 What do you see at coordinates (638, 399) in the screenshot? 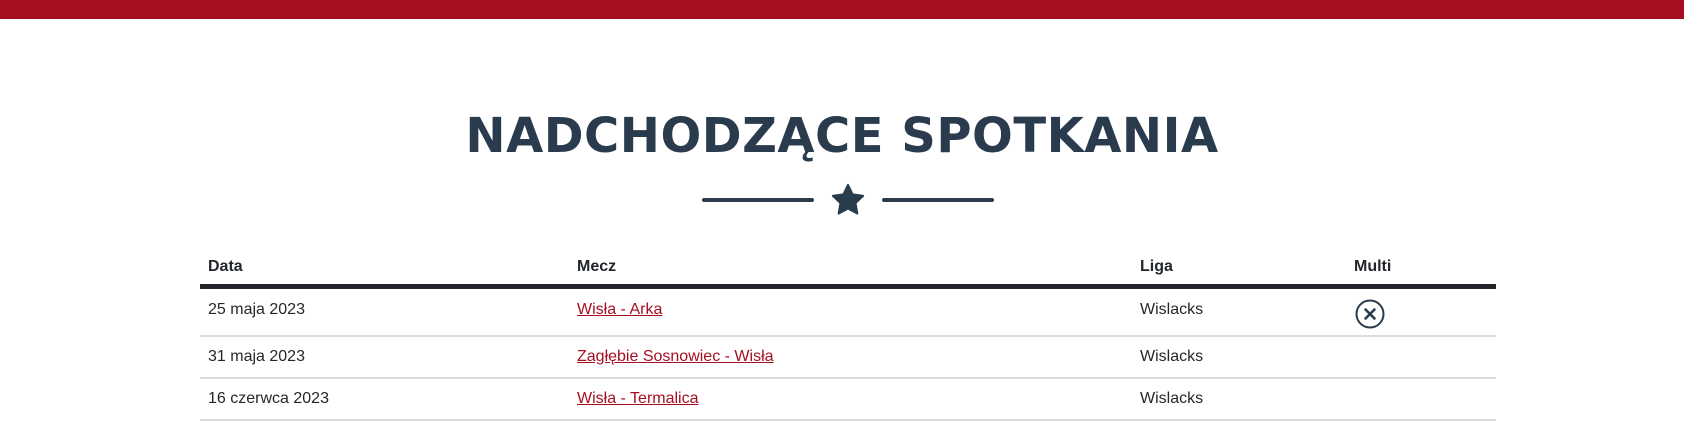
I see `match-link: Wisła - Termalica` at bounding box center [638, 399].